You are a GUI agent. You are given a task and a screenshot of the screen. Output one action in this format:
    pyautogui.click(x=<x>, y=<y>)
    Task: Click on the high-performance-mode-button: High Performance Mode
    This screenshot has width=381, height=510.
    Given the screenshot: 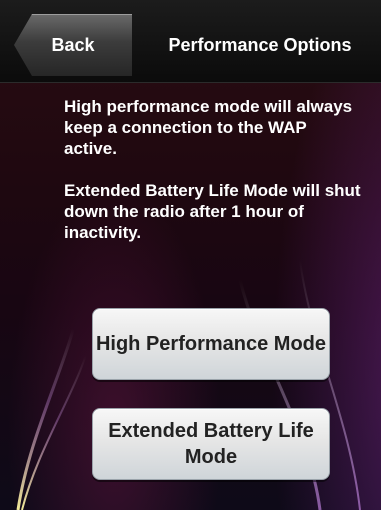 What is the action you would take?
    pyautogui.click(x=211, y=344)
    